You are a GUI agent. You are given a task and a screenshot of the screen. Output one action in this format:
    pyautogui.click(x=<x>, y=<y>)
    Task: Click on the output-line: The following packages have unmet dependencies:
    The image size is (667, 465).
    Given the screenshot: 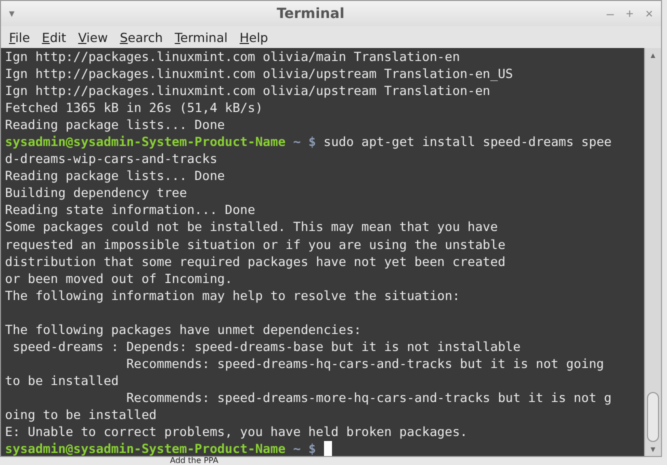 What is the action you would take?
    pyautogui.click(x=183, y=329)
    